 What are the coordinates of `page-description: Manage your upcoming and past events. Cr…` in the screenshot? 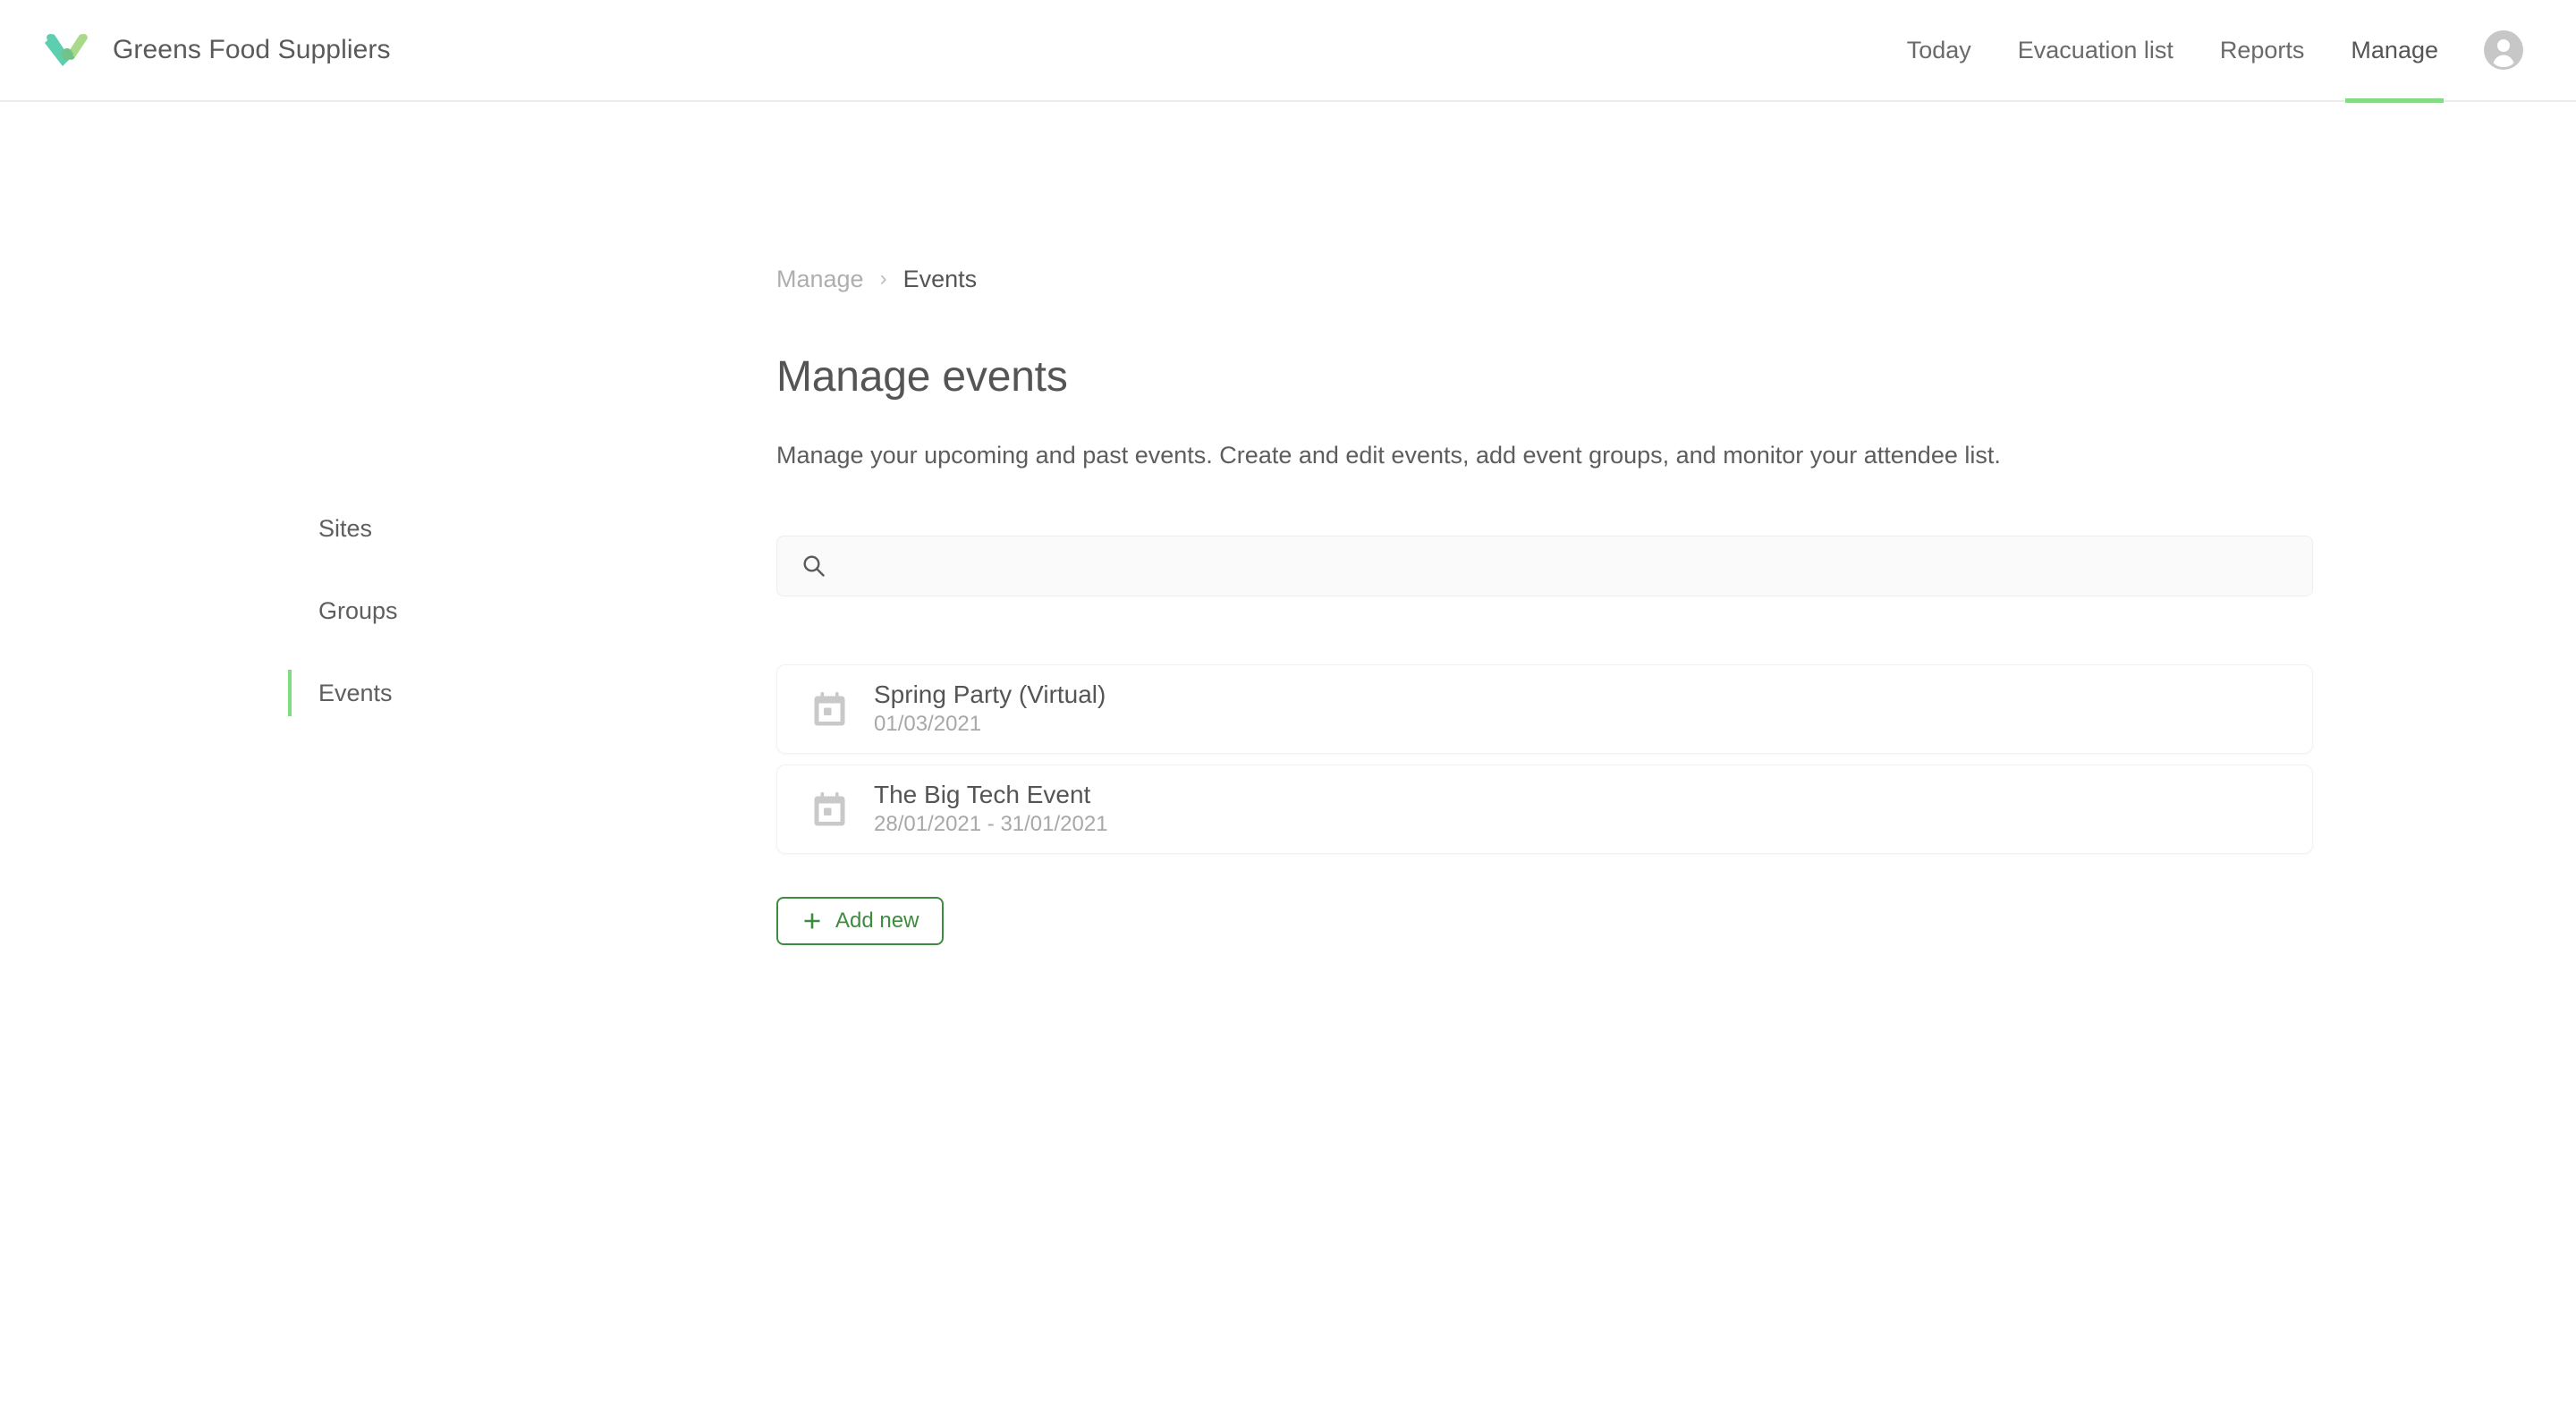 It's located at (1388, 455).